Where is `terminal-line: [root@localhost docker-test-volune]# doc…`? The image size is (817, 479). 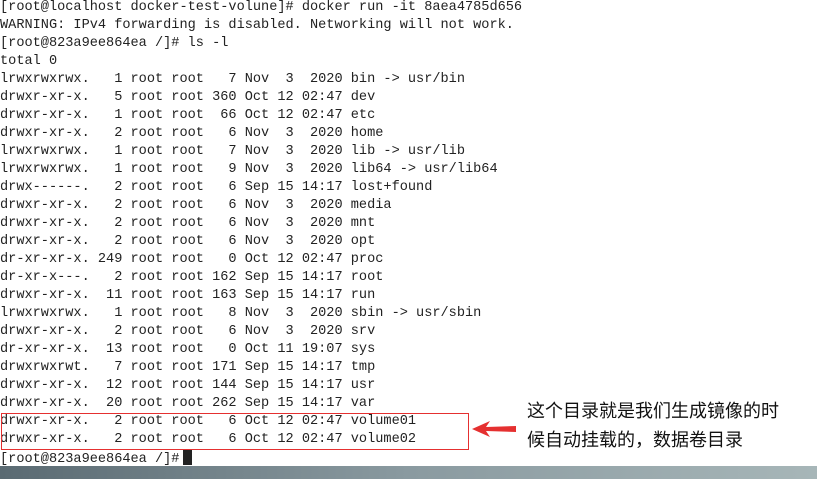
terminal-line: [root@localhost docker-test-volune]# doc… is located at coordinates (261, 7).